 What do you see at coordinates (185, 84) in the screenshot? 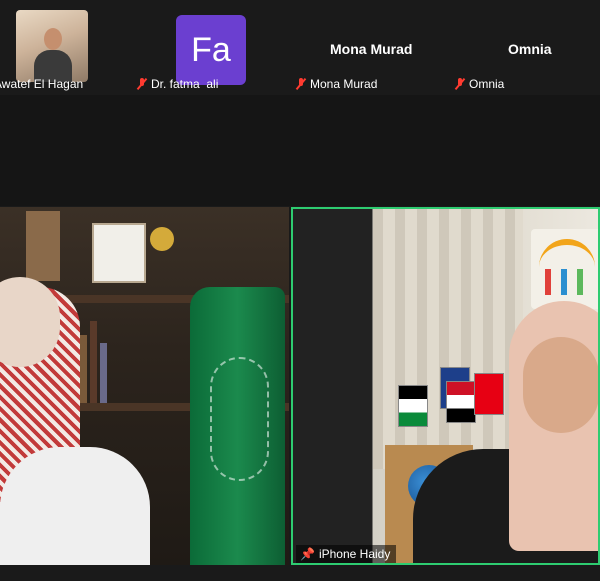
I see `participant-name: Dr. fatma ali` at bounding box center [185, 84].